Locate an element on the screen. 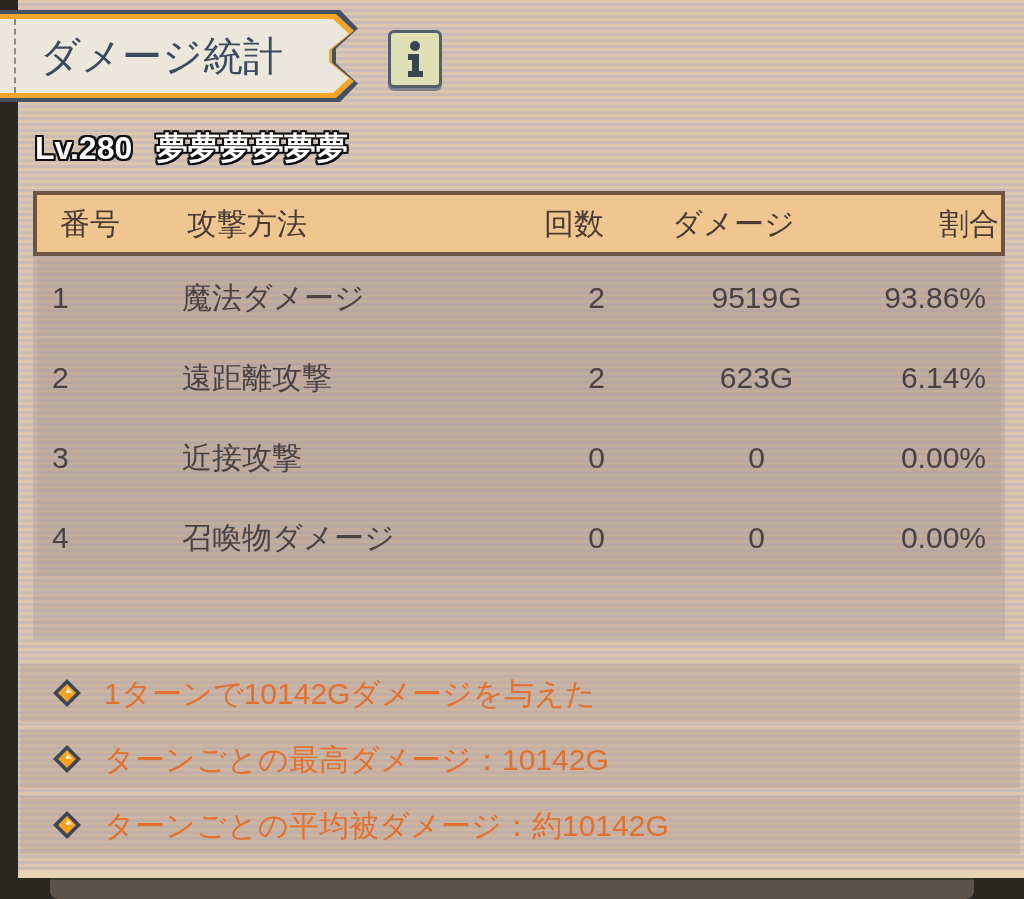 The width and height of the screenshot is (1024, 899). table-cell-text: 6.14% is located at coordinates (943, 377).